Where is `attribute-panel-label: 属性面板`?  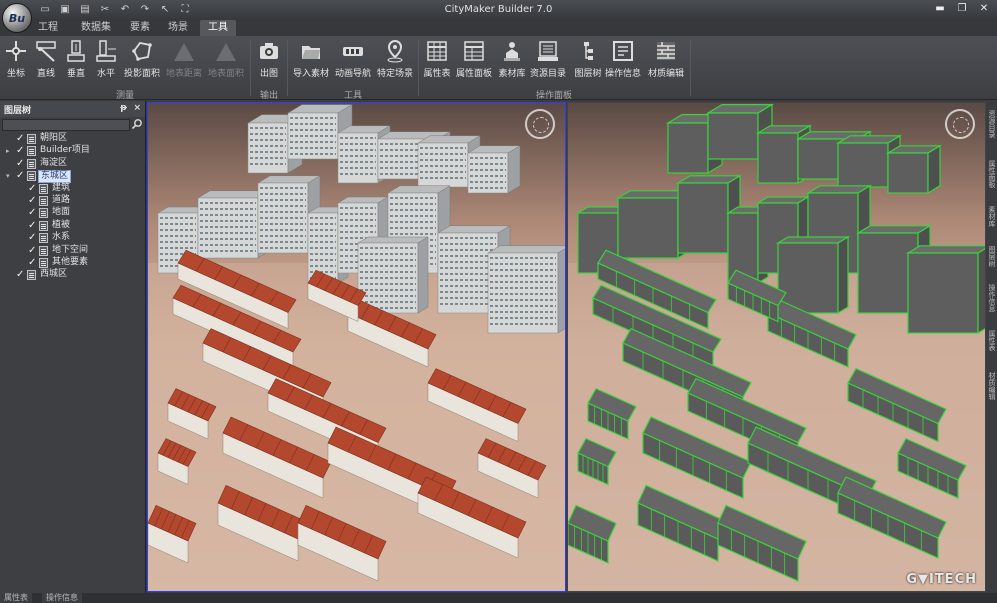 attribute-panel-label: 属性面板 is located at coordinates (474, 74).